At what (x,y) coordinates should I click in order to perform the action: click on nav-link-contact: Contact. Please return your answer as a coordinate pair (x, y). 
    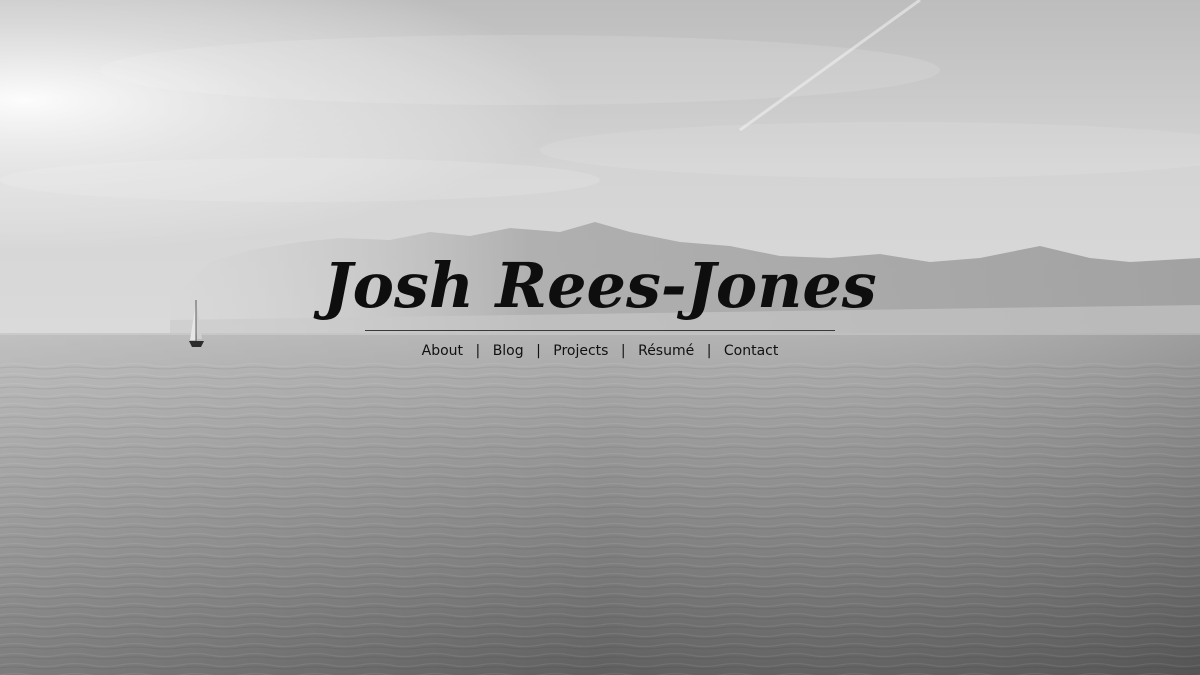
    Looking at the image, I should click on (751, 351).